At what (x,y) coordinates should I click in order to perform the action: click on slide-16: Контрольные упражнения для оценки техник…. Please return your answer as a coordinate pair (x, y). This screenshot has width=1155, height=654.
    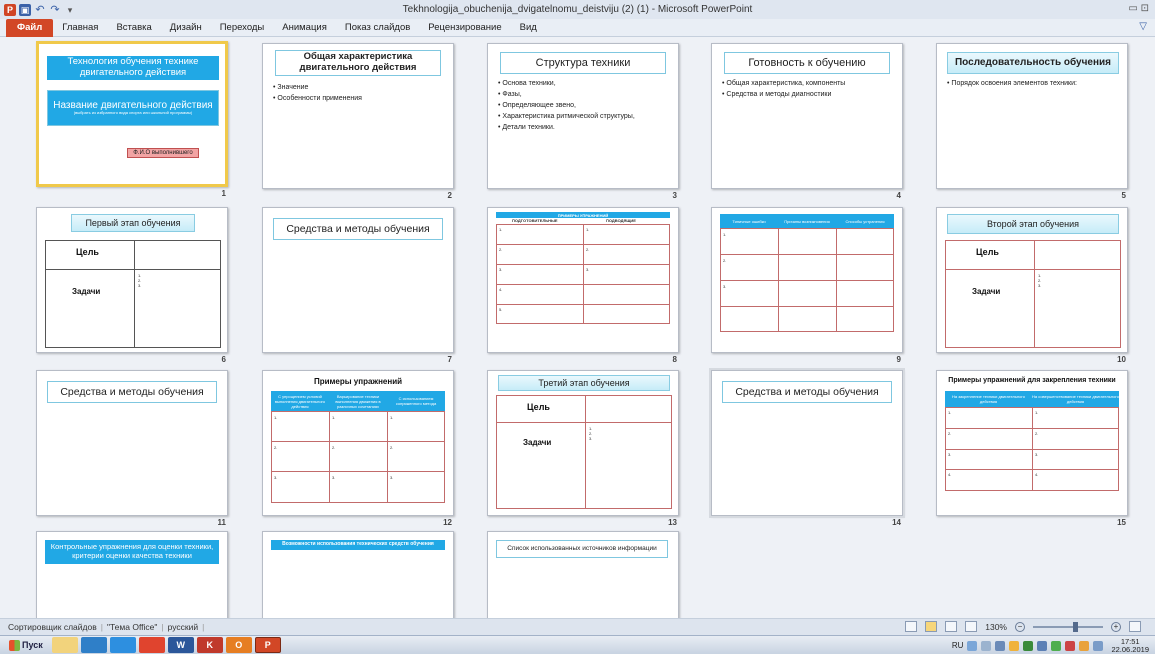
    Looking at the image, I should click on (132, 574).